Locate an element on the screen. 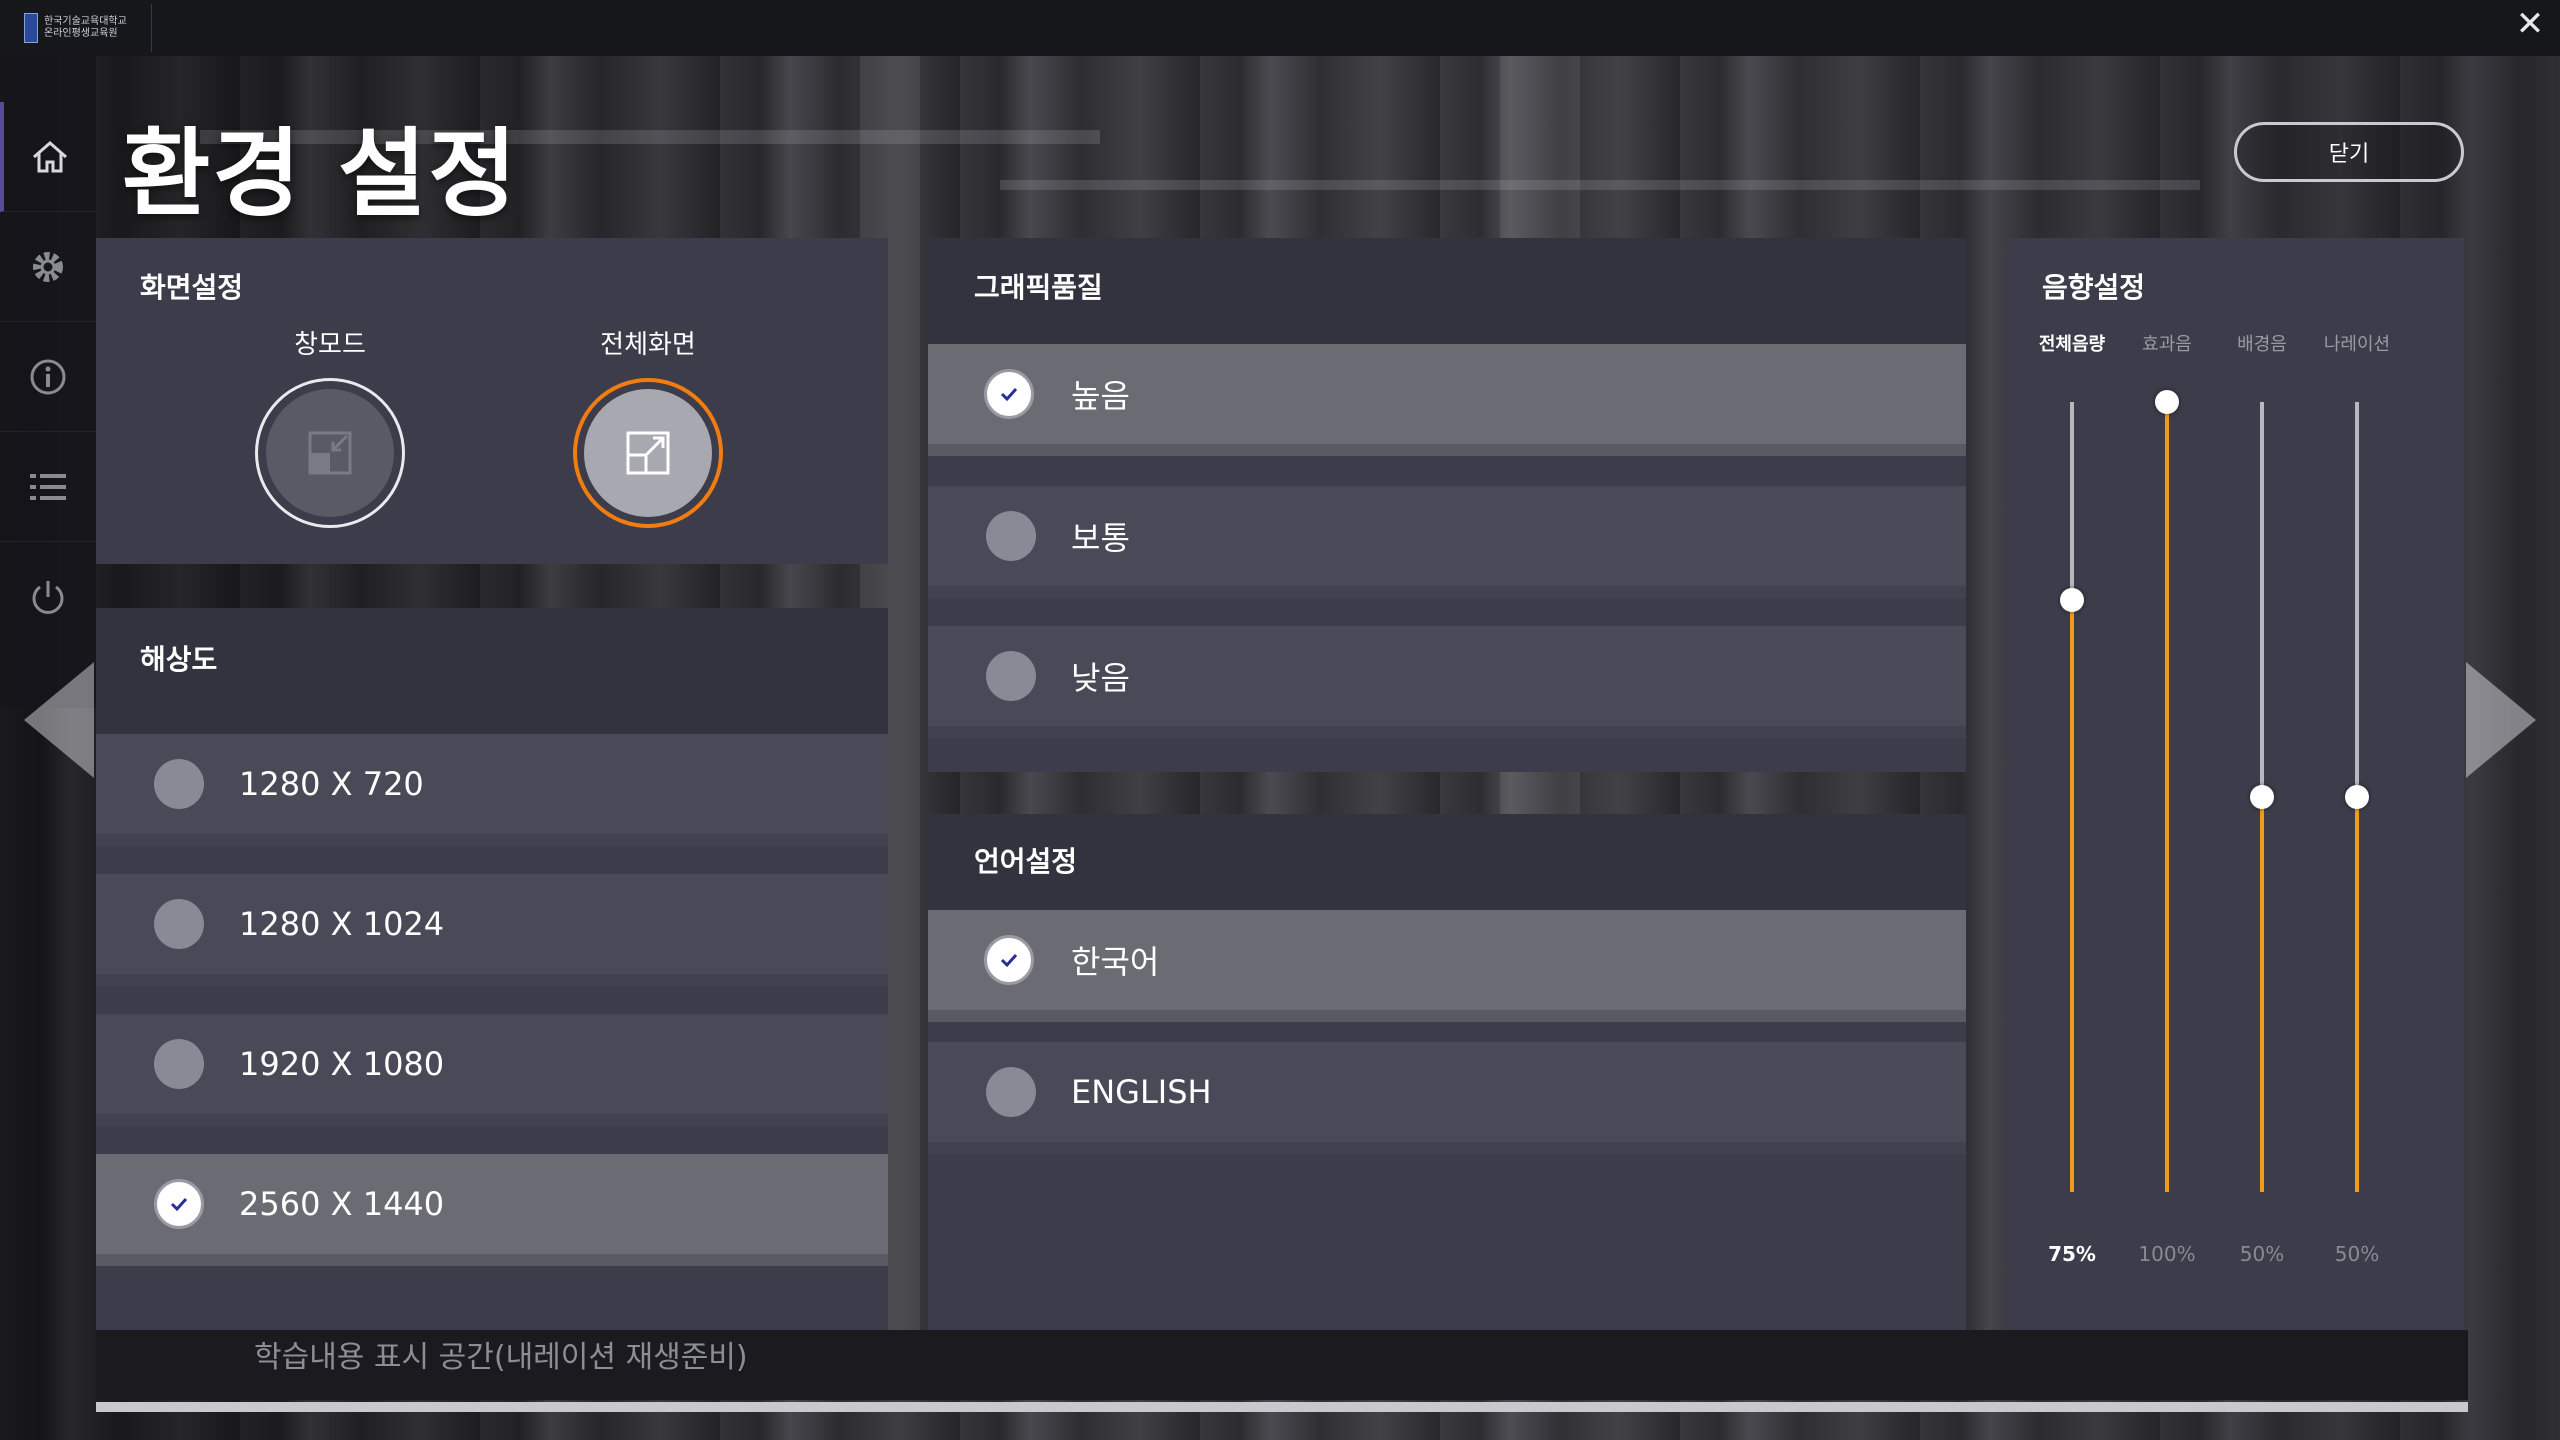 This screenshot has width=2560, height=1440. graphics-option-label: 보통 is located at coordinates (1100, 538).